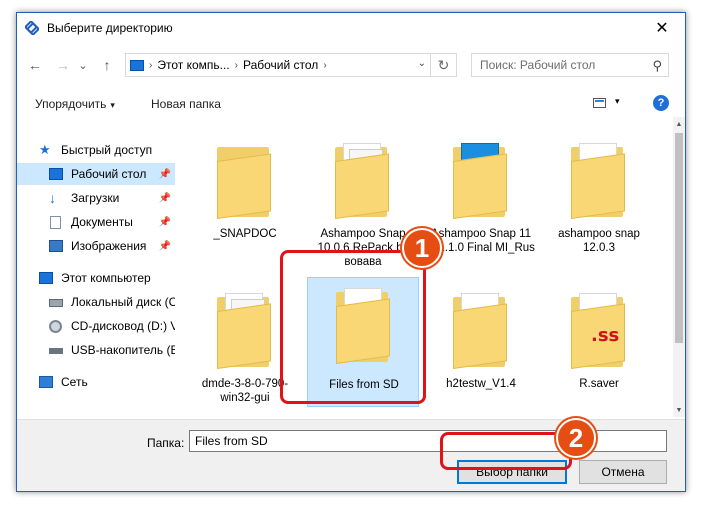  Describe the element at coordinates (679, 124) in the screenshot. I see `scroll-up-icon: ▲` at that location.